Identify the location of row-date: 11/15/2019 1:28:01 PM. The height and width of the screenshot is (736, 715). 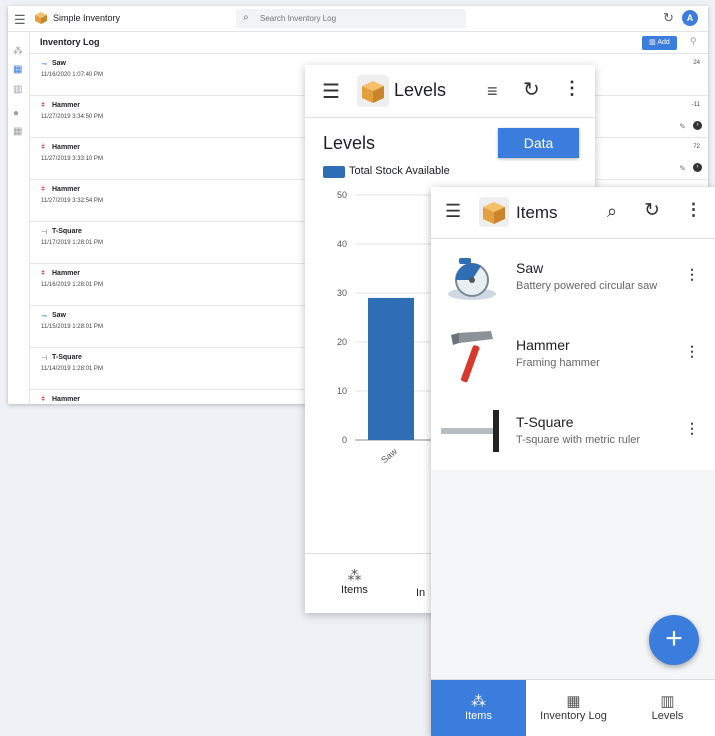
(72, 327).